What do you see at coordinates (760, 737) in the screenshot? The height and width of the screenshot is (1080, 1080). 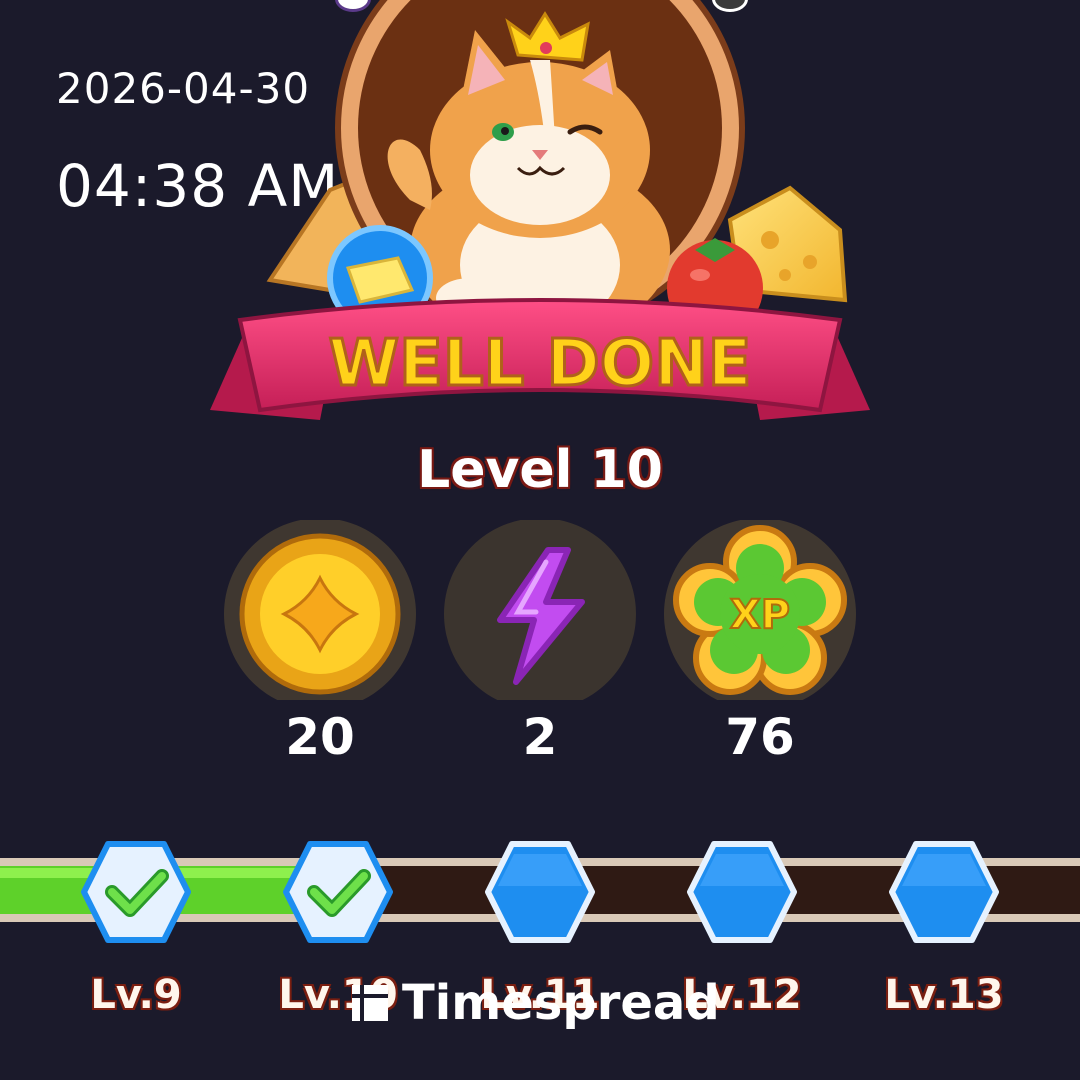 I see `reward-xp-value: 76` at bounding box center [760, 737].